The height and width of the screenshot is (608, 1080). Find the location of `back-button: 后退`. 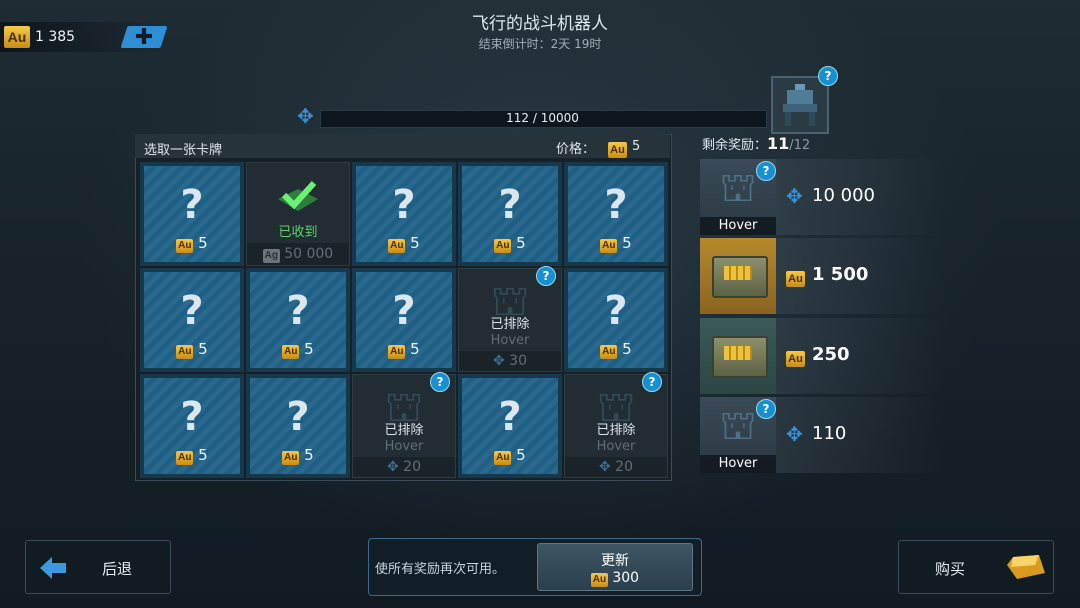

back-button: 后退 is located at coordinates (98, 567).